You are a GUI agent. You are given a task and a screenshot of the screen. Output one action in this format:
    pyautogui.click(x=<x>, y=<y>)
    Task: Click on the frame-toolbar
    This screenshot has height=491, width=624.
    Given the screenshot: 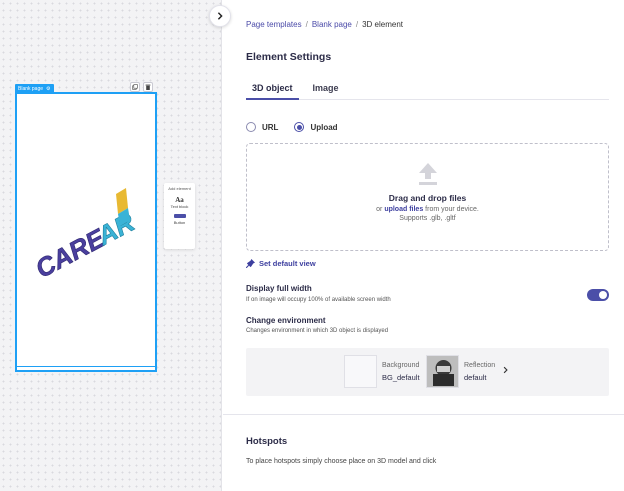 What is the action you would take?
    pyautogui.click(x=141, y=87)
    